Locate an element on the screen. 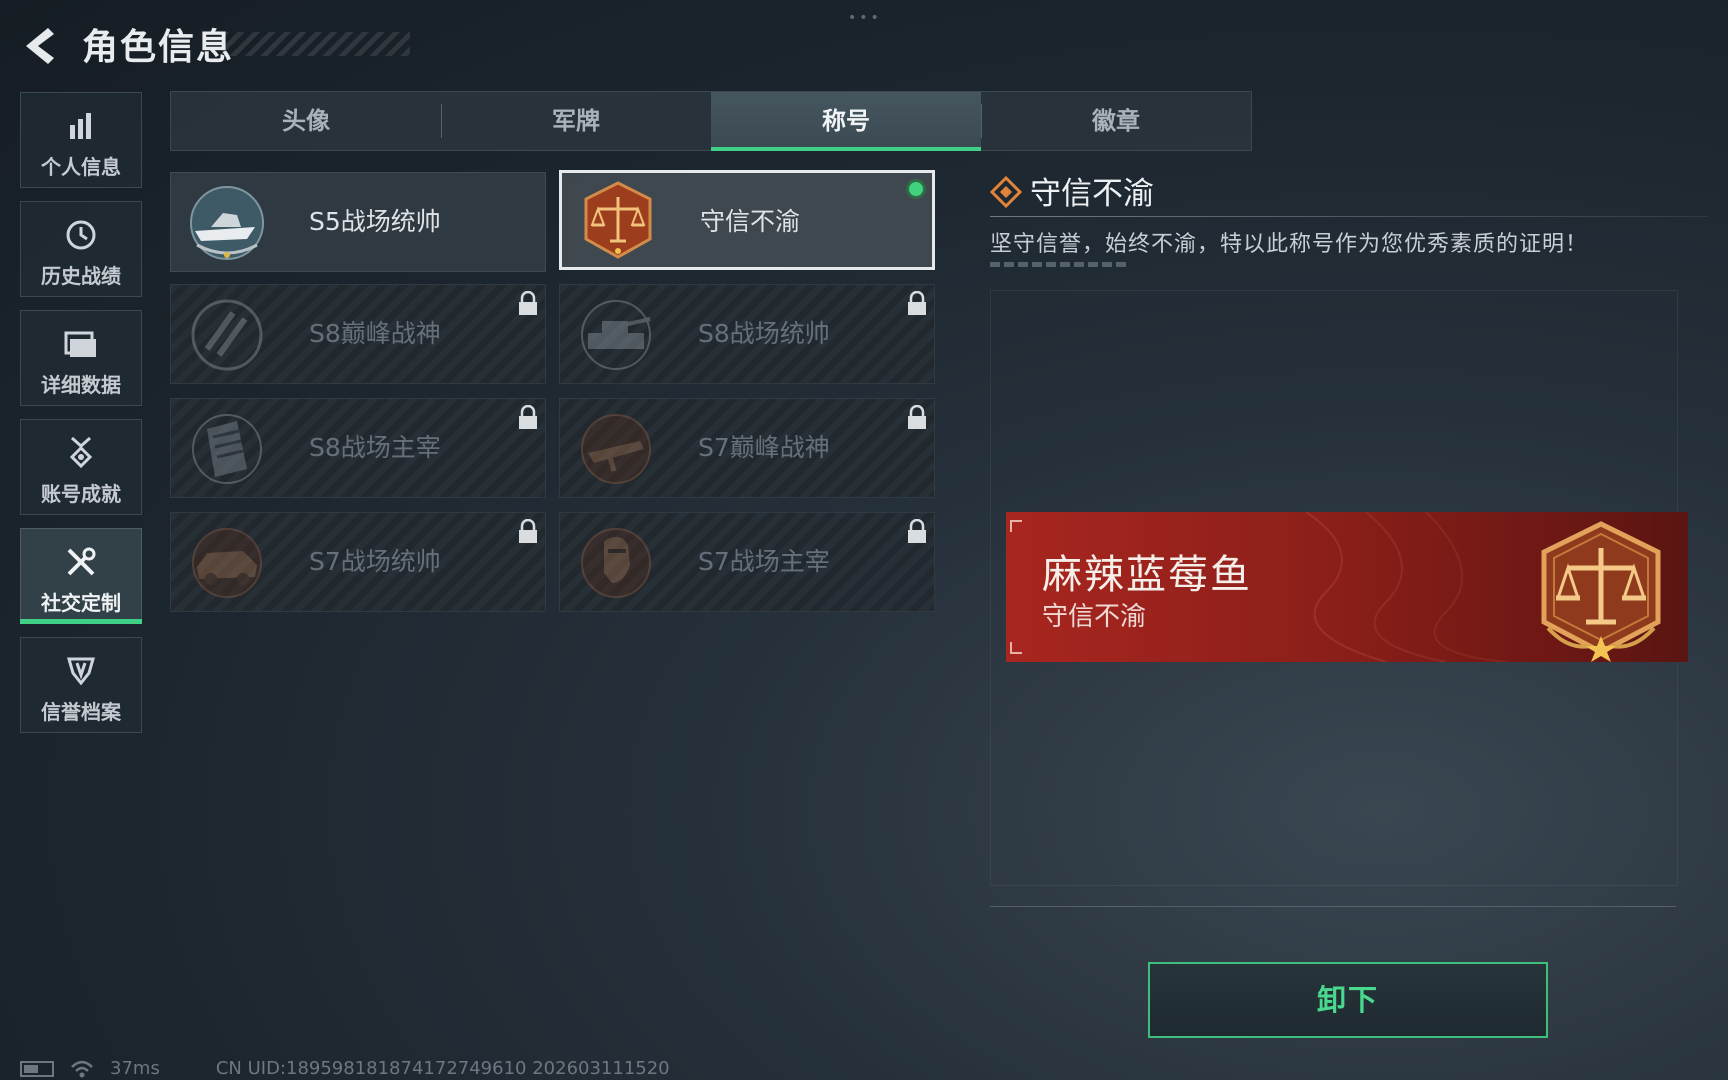  category-tabs: 头像 军牌 称号 徽章 is located at coordinates (711, 121).